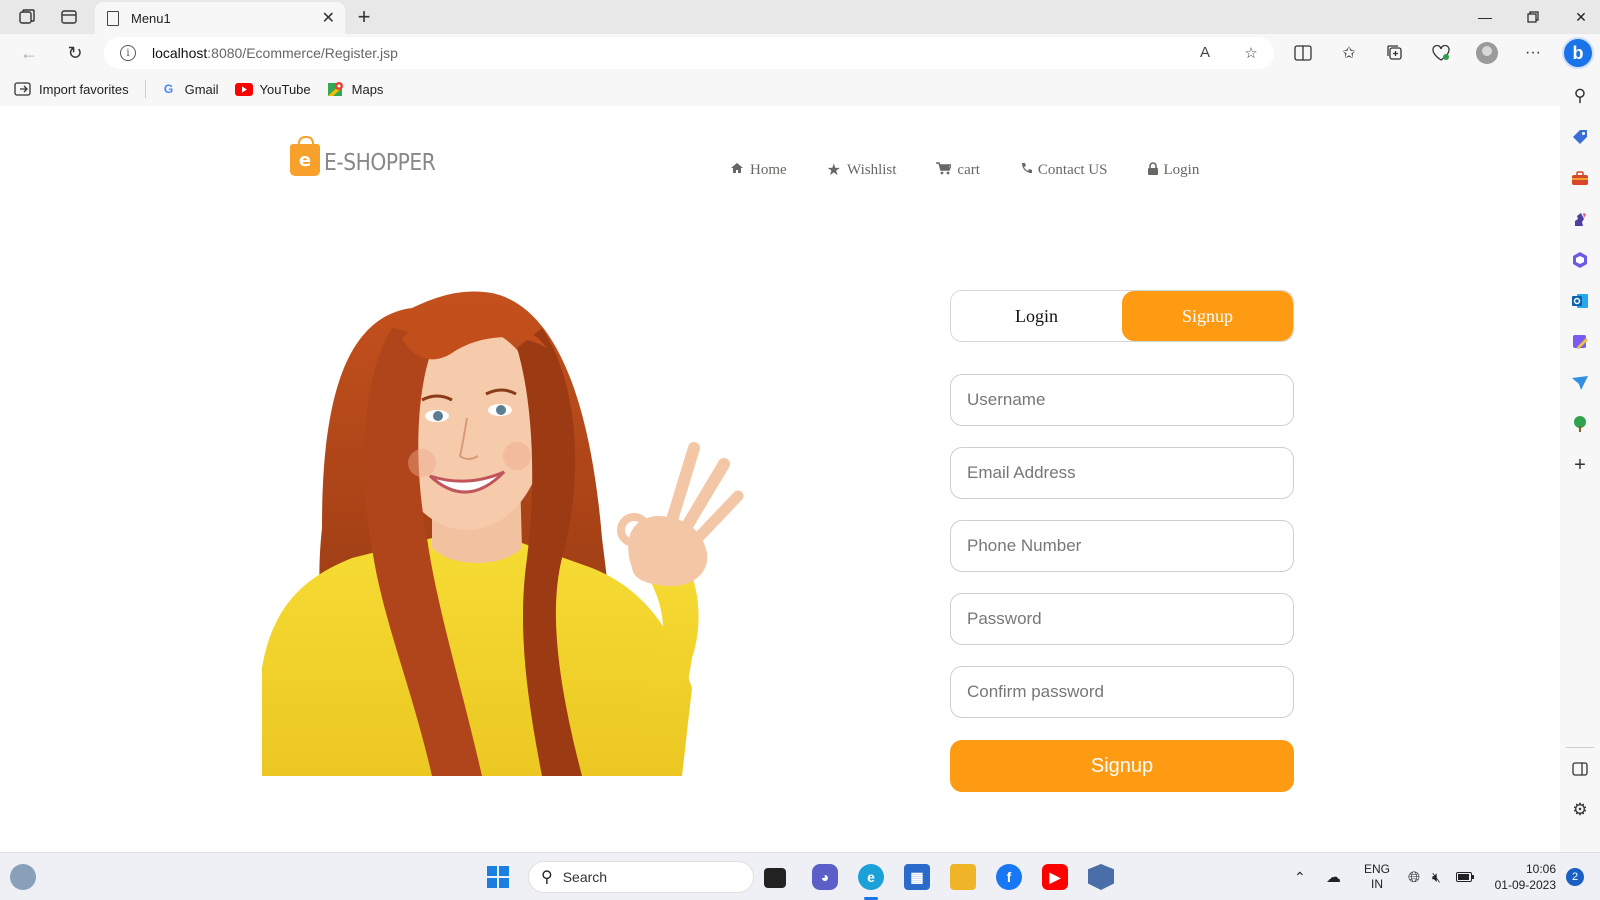 The height and width of the screenshot is (900, 1600). Describe the element at coordinates (1580, 424) in the screenshot. I see `tree-icon` at that location.